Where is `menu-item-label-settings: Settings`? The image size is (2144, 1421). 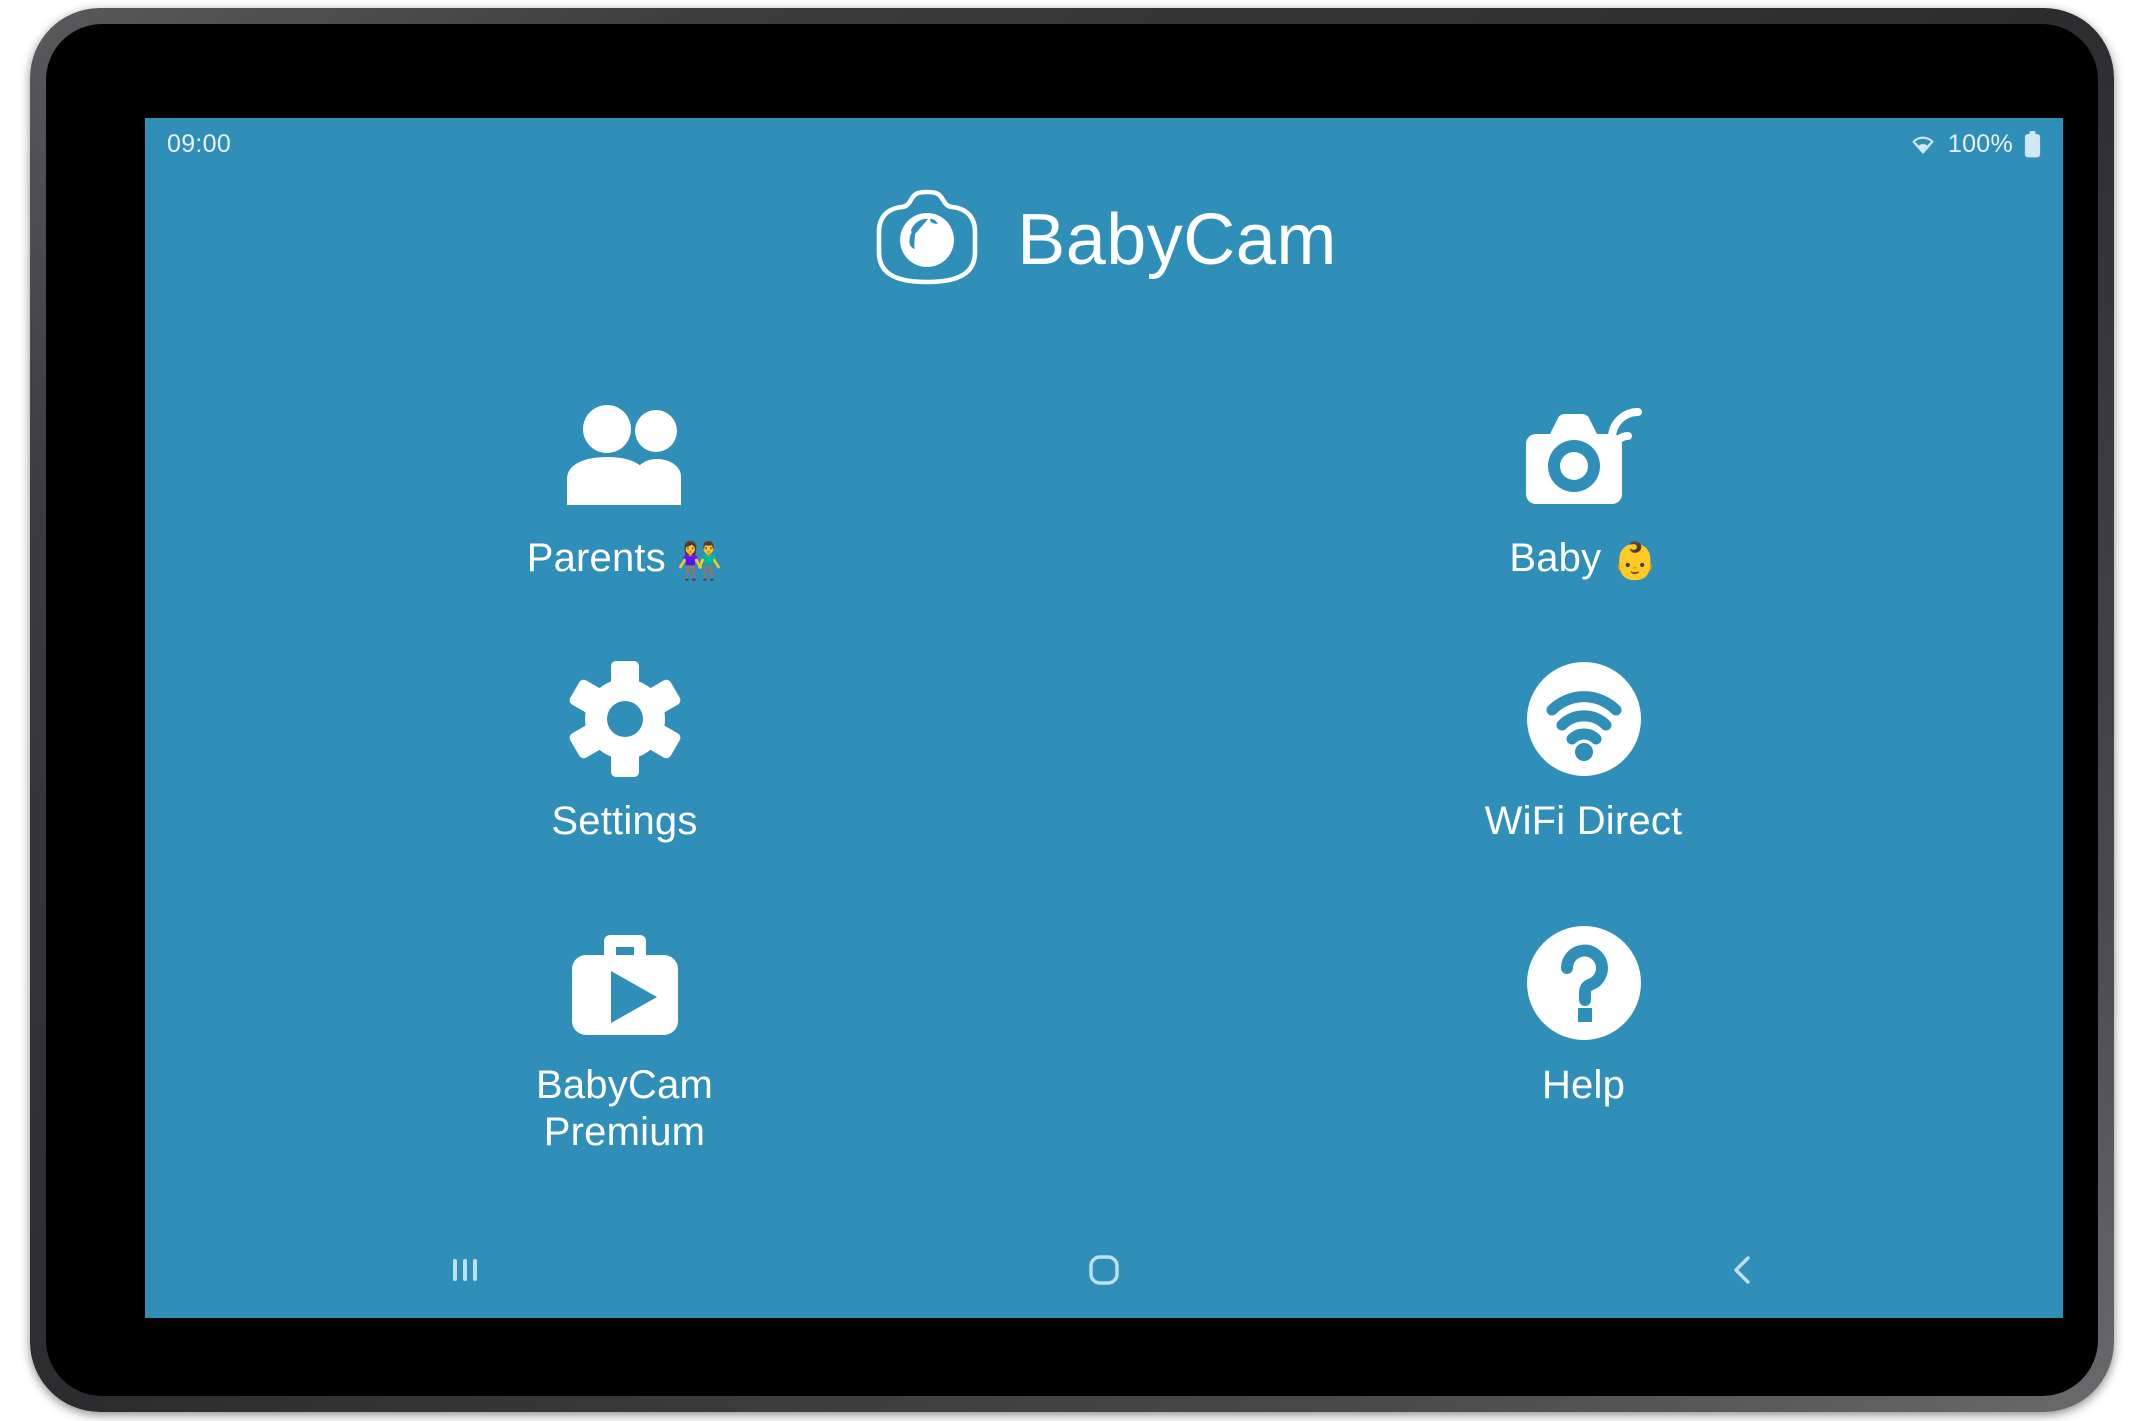
menu-item-label-settings: Settings is located at coordinates (624, 821).